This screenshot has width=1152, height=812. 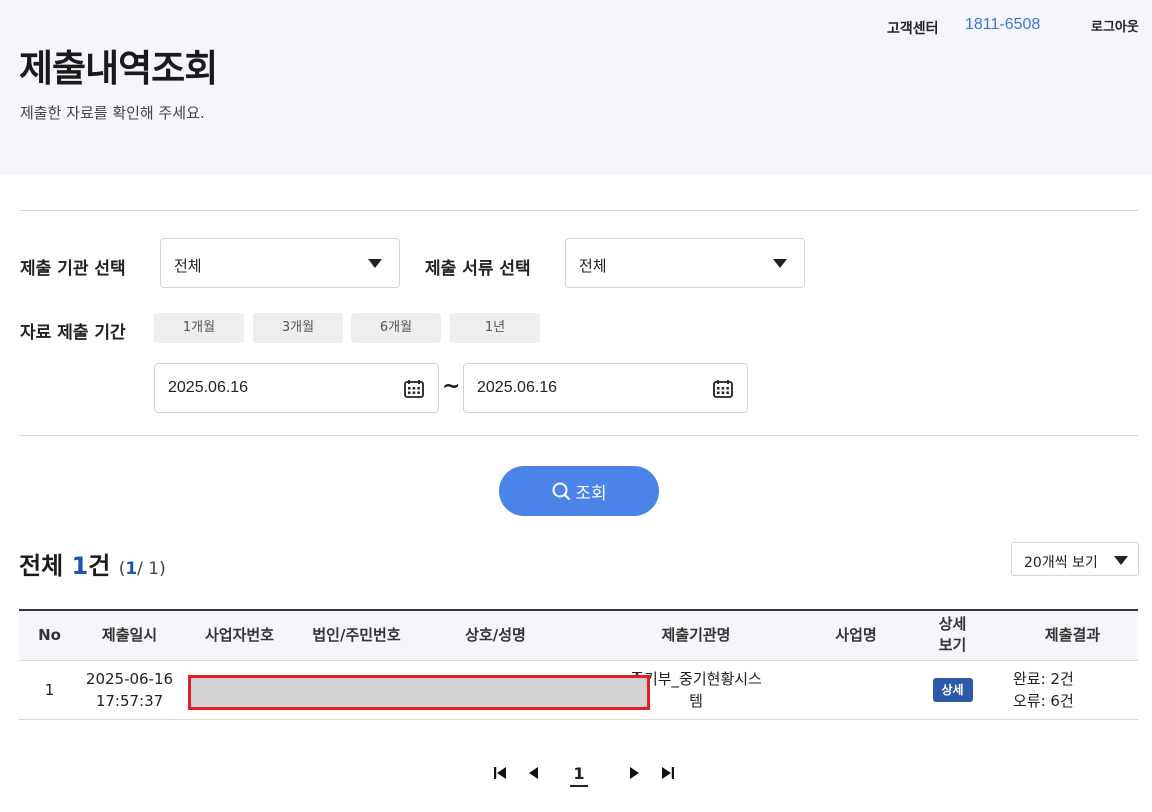 What do you see at coordinates (1043, 678) in the screenshot?
I see `result-success: 완료: 2건` at bounding box center [1043, 678].